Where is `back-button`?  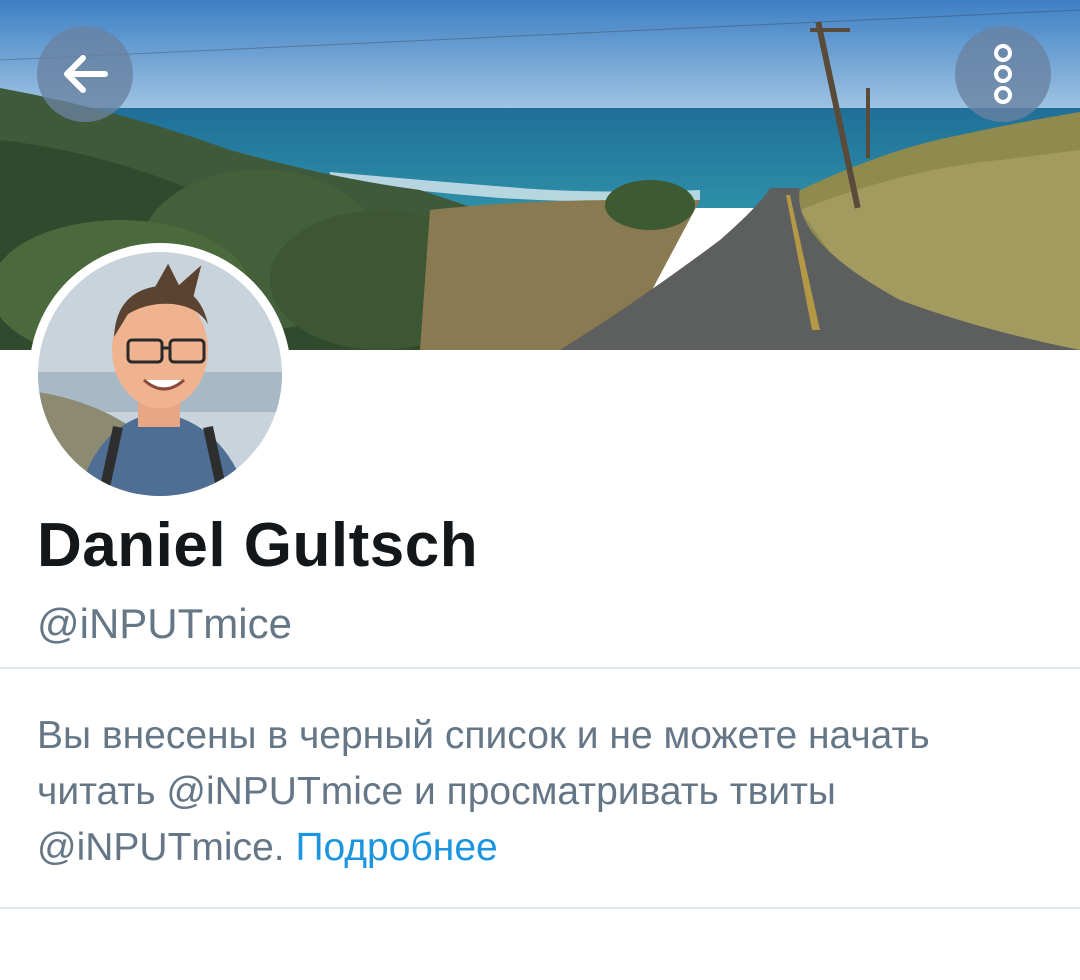
back-button is located at coordinates (85, 74).